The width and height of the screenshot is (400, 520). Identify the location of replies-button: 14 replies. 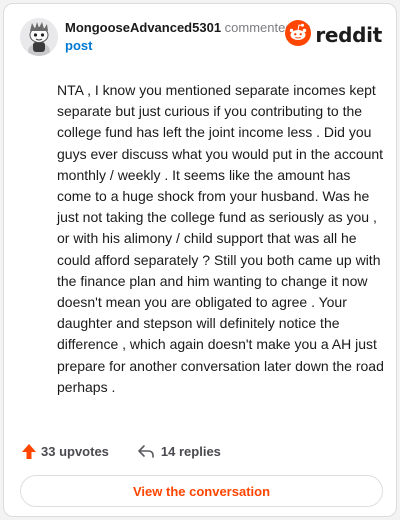
(179, 451).